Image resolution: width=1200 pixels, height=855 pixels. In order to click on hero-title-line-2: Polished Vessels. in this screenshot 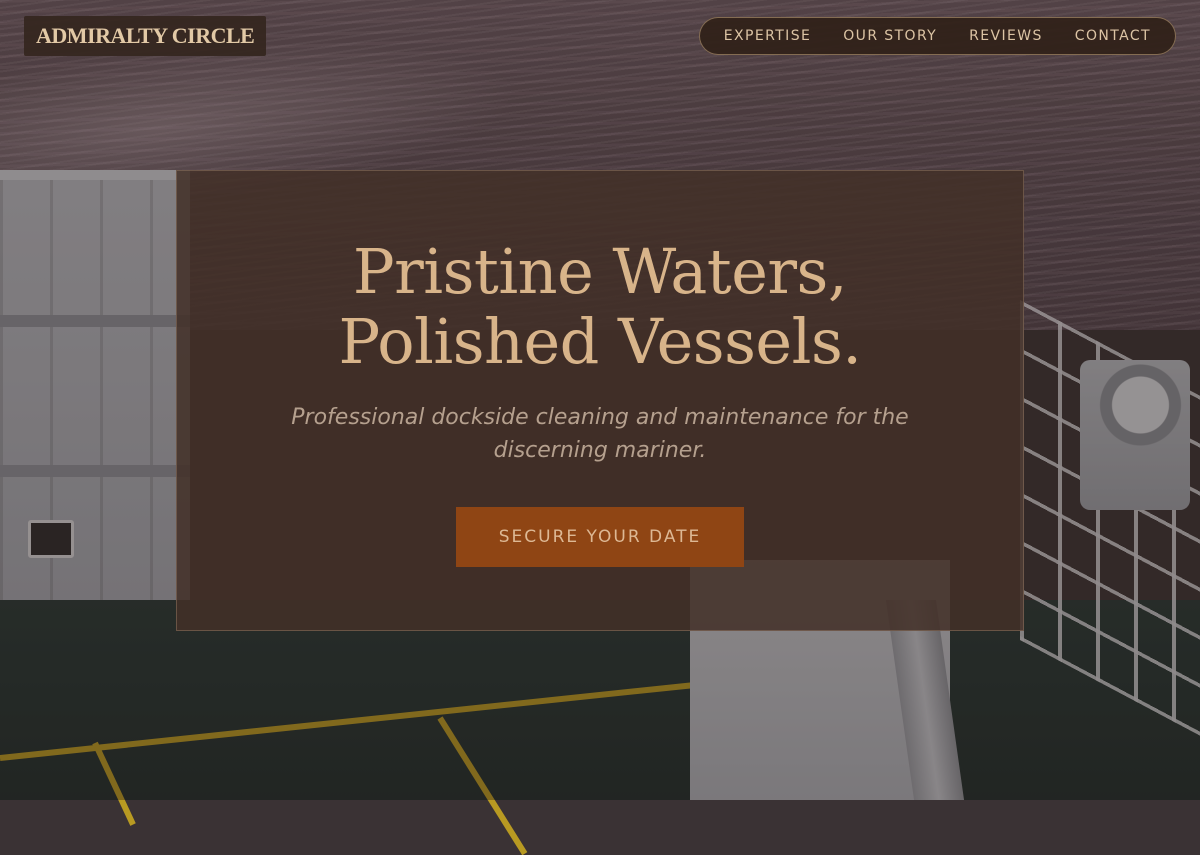, I will do `click(600, 341)`.